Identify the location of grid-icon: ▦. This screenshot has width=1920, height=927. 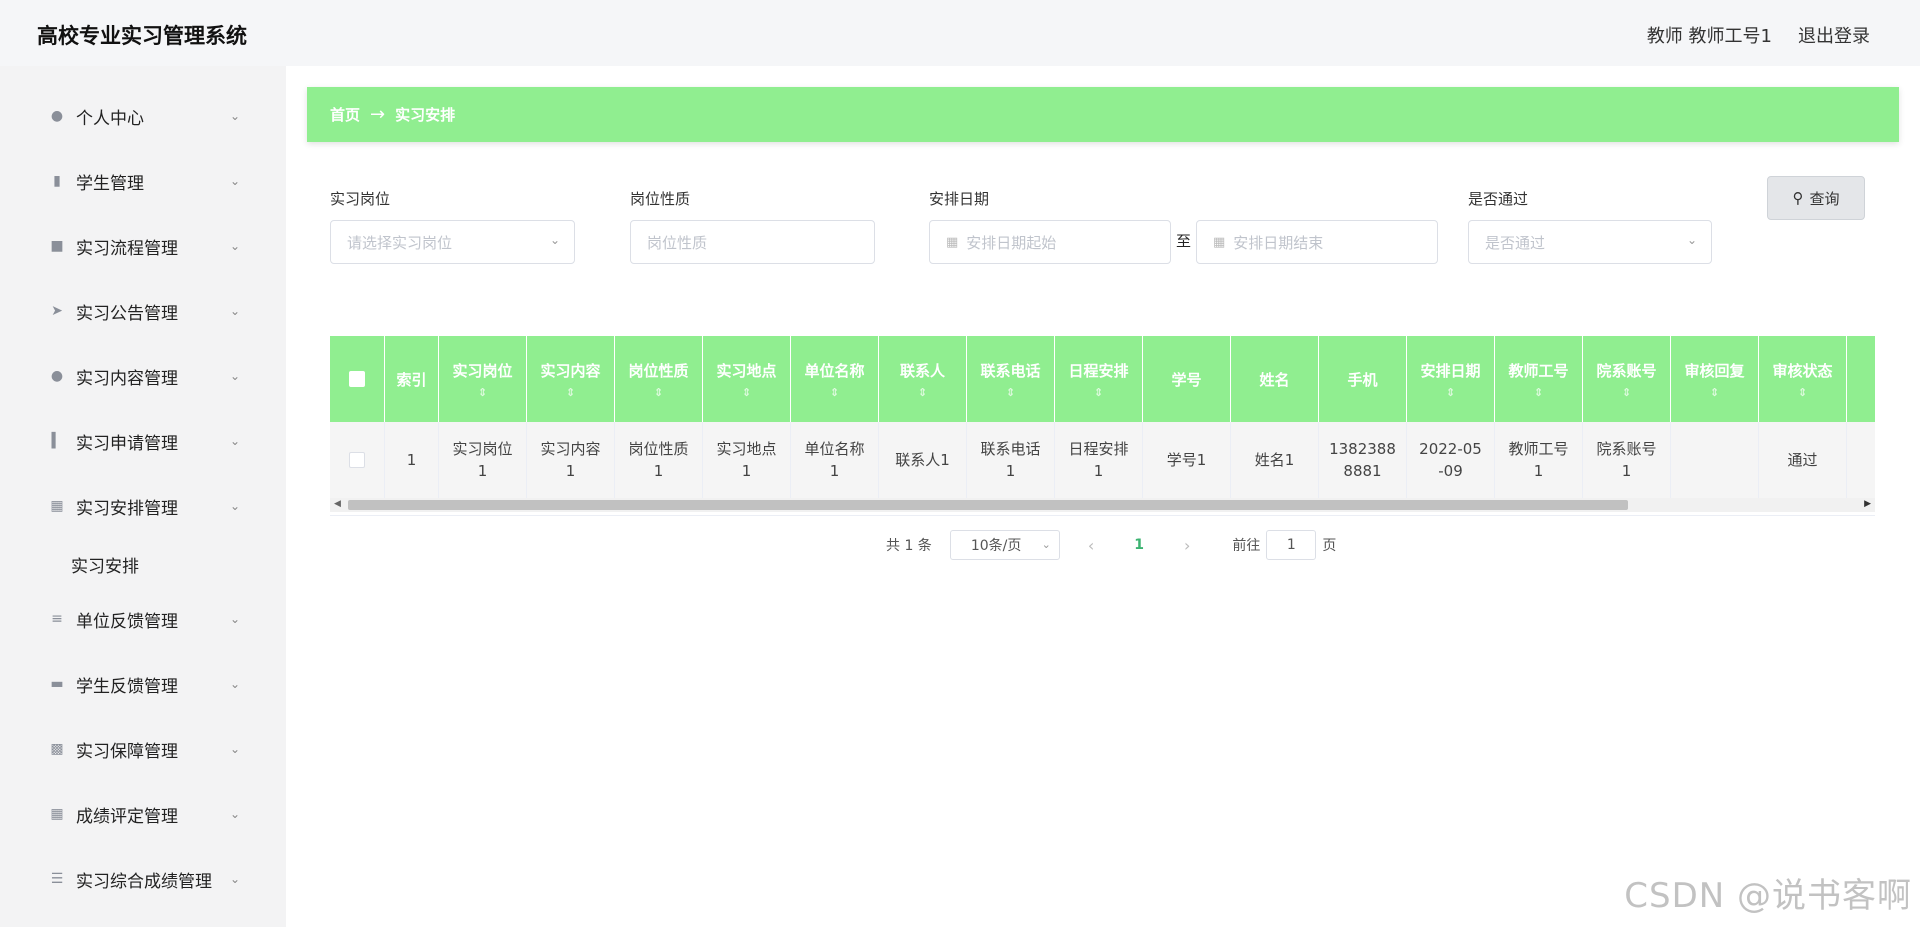
(57, 506).